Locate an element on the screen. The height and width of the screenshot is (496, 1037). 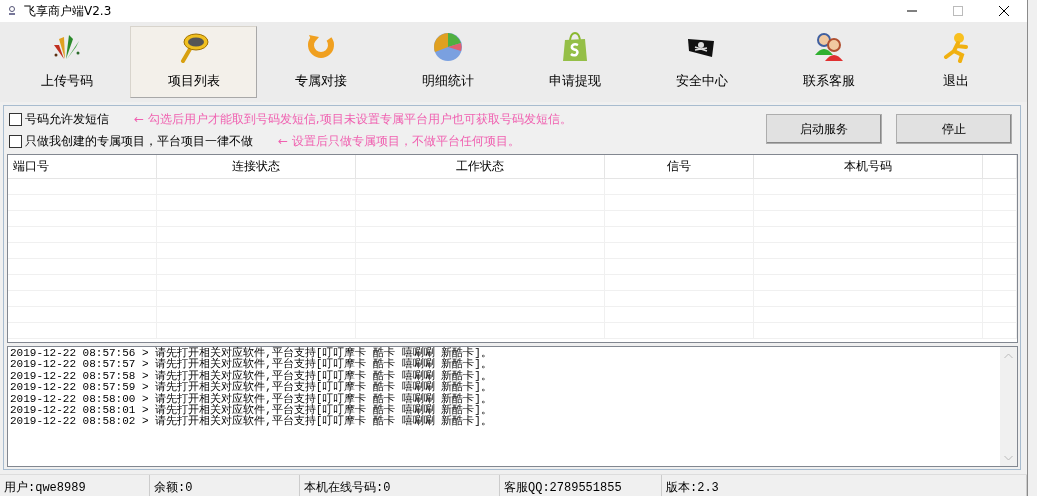
two-people-icon is located at coordinates (828, 47).